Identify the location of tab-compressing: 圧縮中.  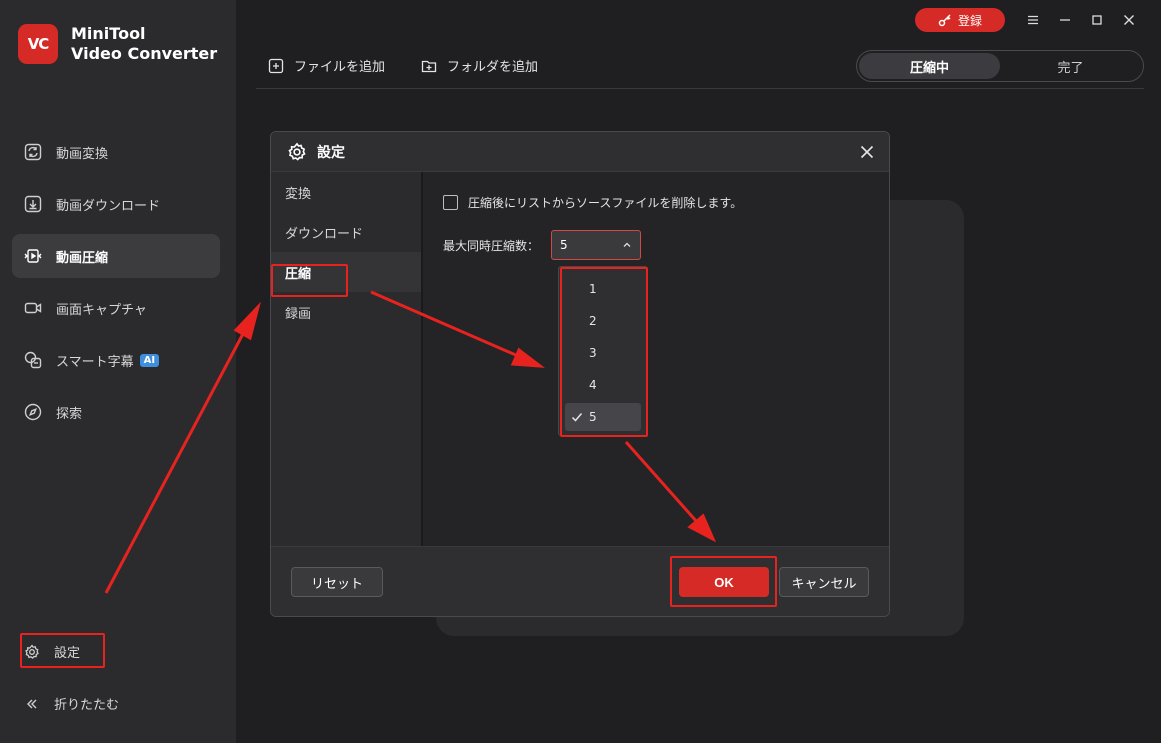
(929, 66).